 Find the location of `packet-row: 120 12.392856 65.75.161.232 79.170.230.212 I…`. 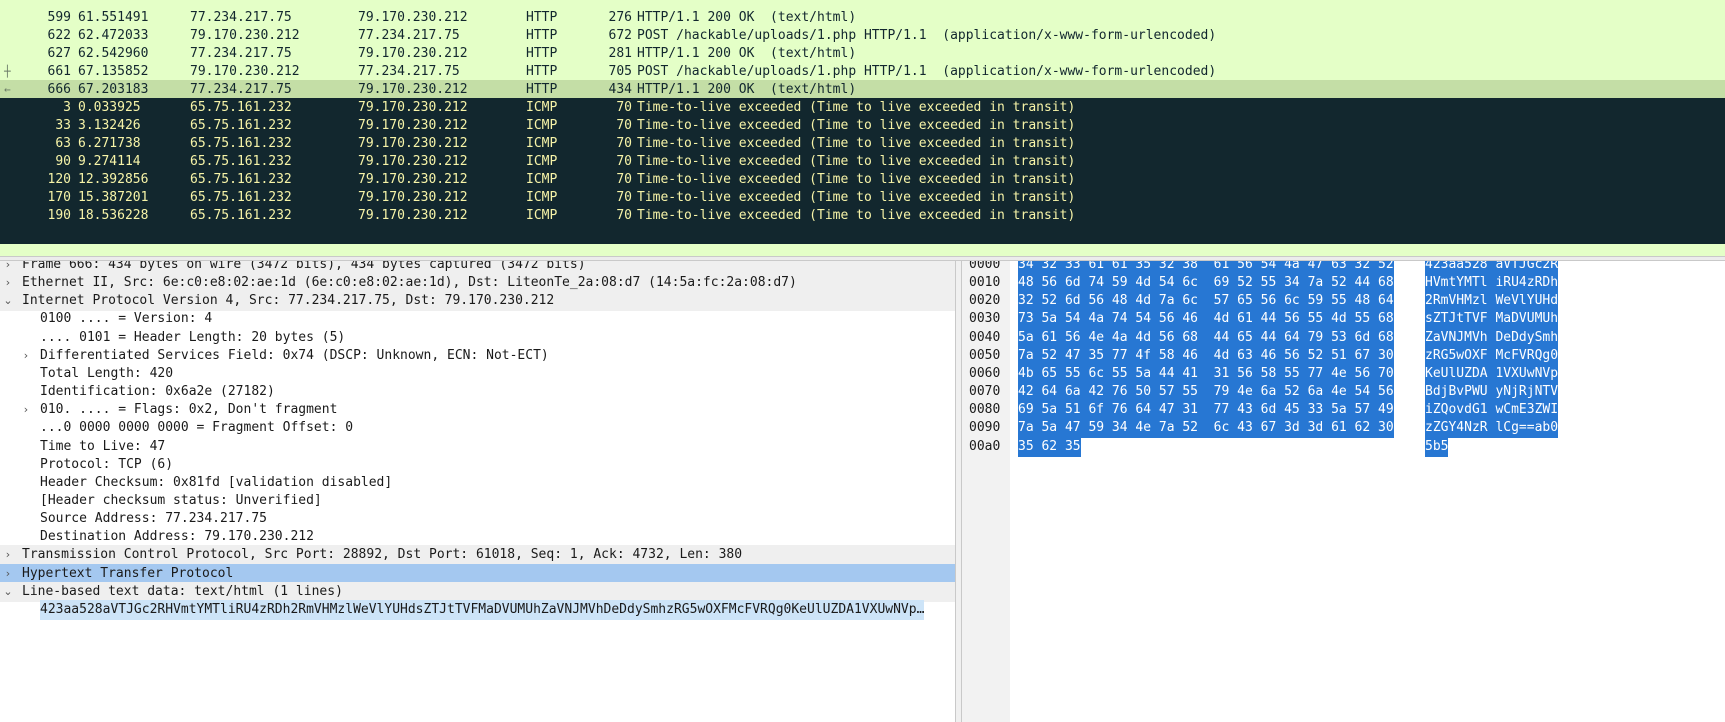

packet-row: 120 12.392856 65.75.161.232 79.170.230.212 I… is located at coordinates (862, 180).